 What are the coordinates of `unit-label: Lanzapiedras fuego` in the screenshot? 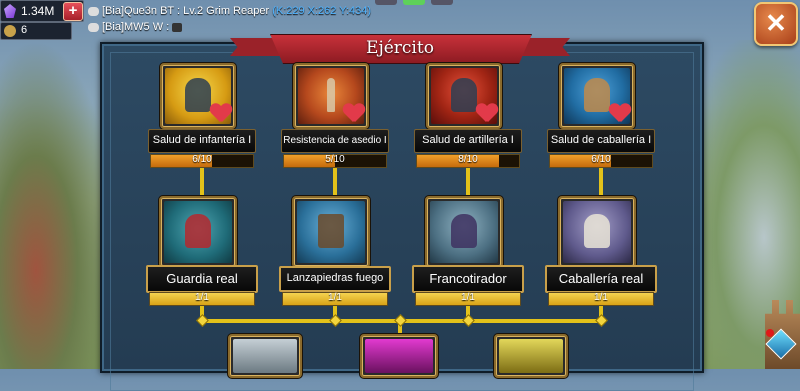 It's located at (335, 279).